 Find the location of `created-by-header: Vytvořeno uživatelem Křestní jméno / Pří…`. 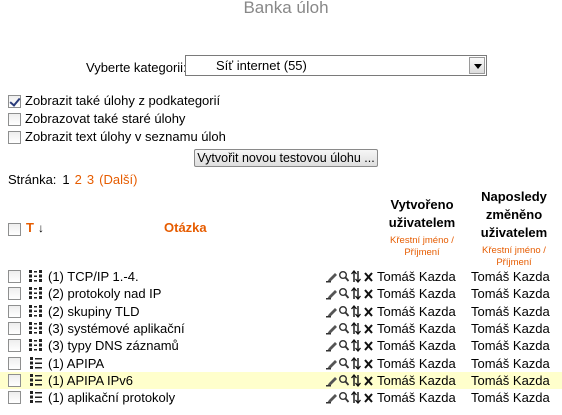

created-by-header: Vytvořeno uživatelem Křestní jméno / Pří… is located at coordinates (422, 227).